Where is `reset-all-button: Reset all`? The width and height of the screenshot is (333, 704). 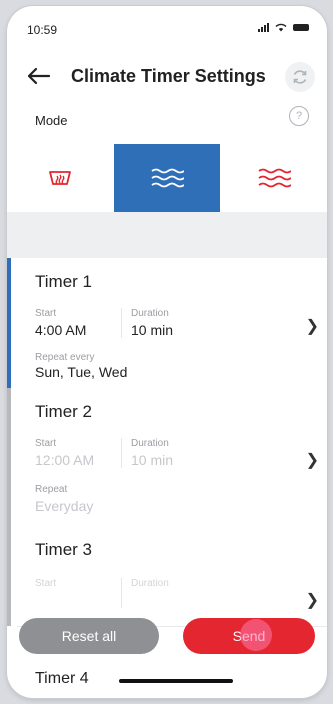
reset-all-button: Reset all is located at coordinates (89, 636).